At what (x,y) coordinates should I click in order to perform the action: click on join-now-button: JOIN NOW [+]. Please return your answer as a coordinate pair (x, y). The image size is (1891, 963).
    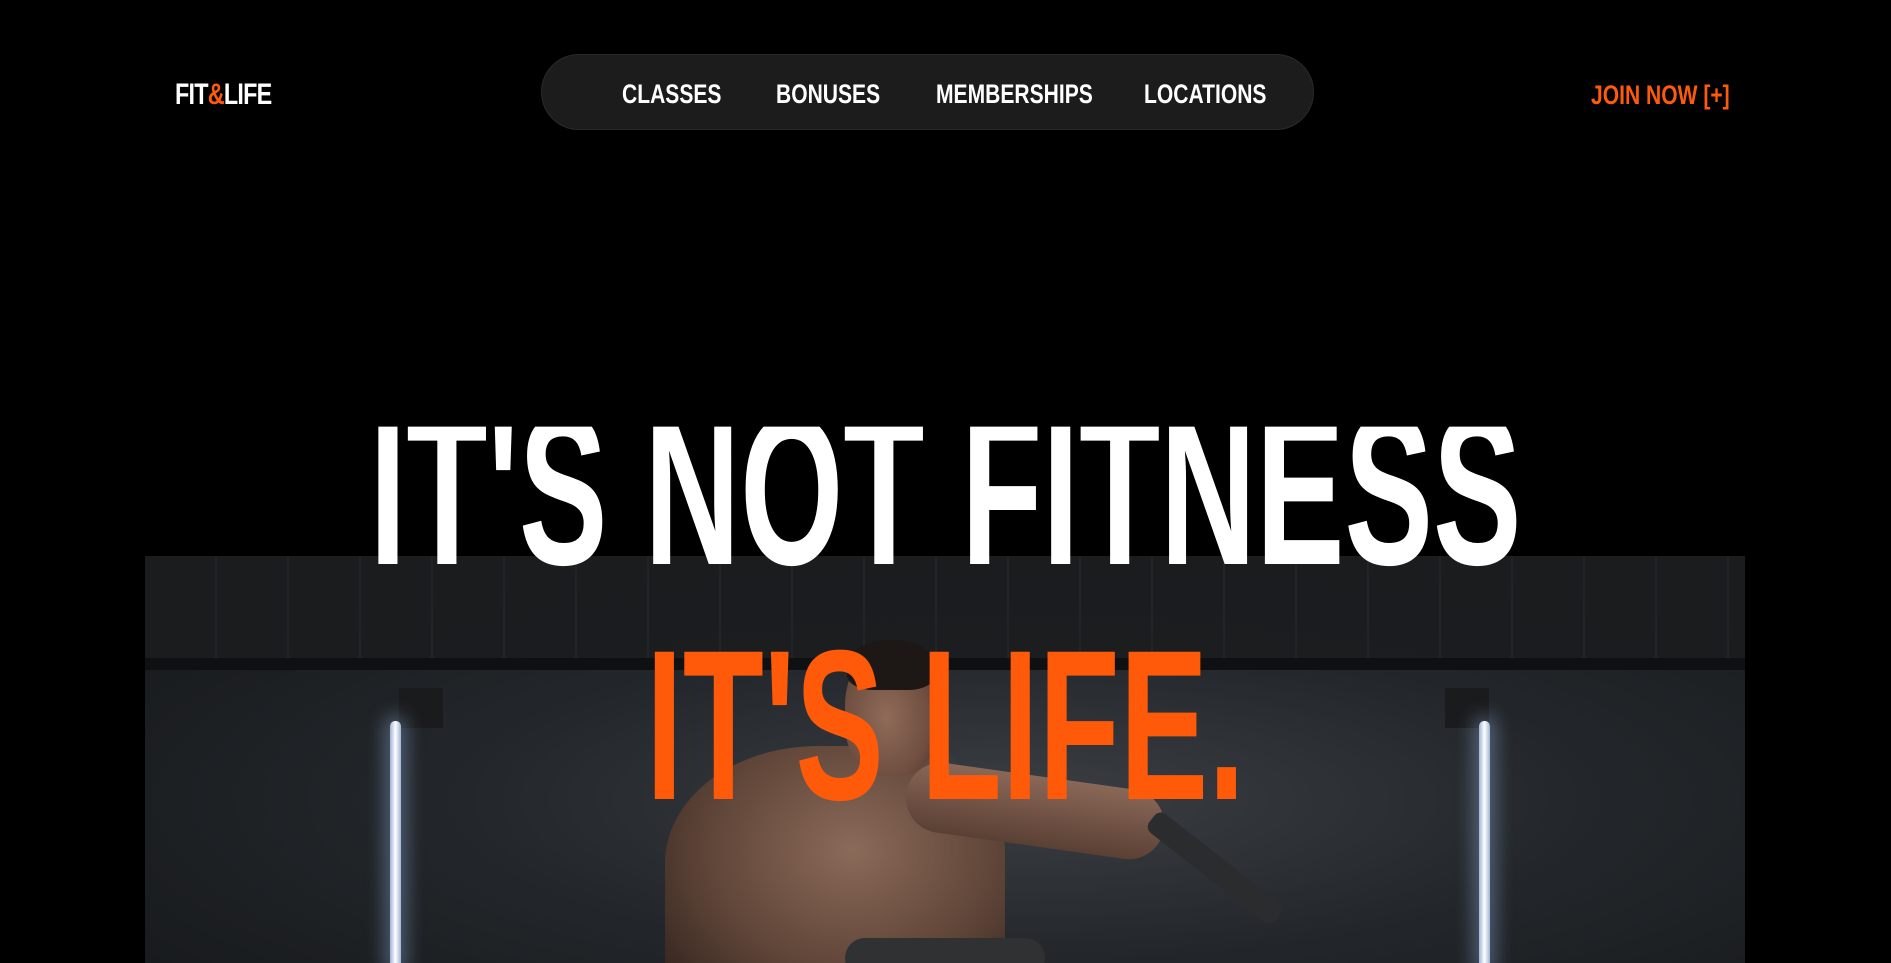
    Looking at the image, I should click on (1660, 95).